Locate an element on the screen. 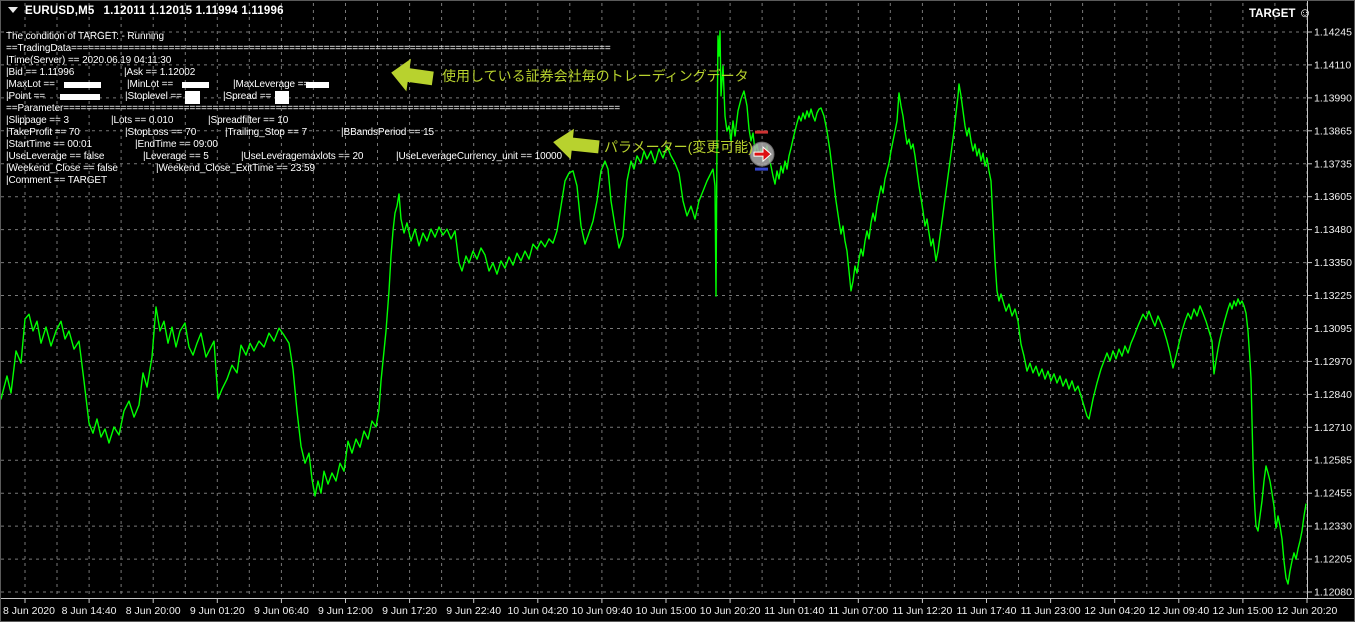  comment-text: |Time(Server) == 2020.06.19 04:11:30 is located at coordinates (89, 60).